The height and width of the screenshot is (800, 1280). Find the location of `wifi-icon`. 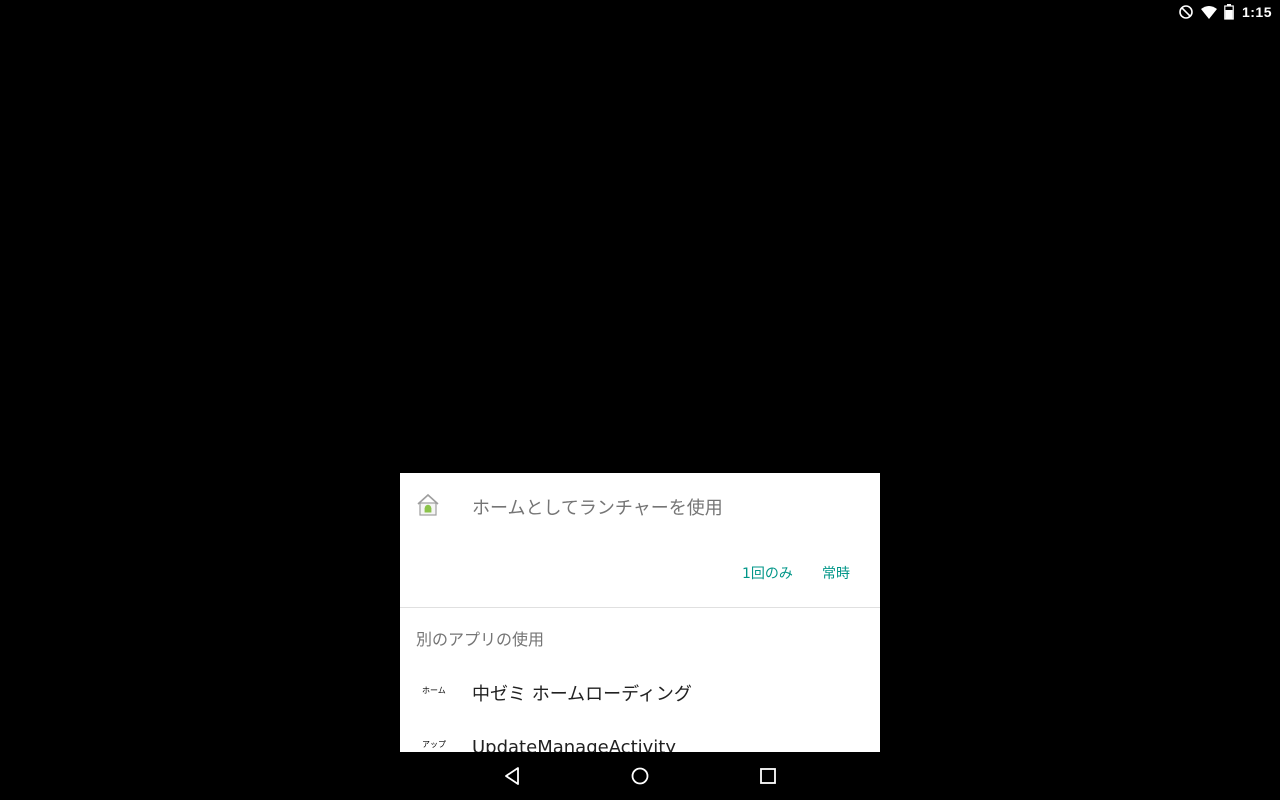

wifi-icon is located at coordinates (1209, 12).